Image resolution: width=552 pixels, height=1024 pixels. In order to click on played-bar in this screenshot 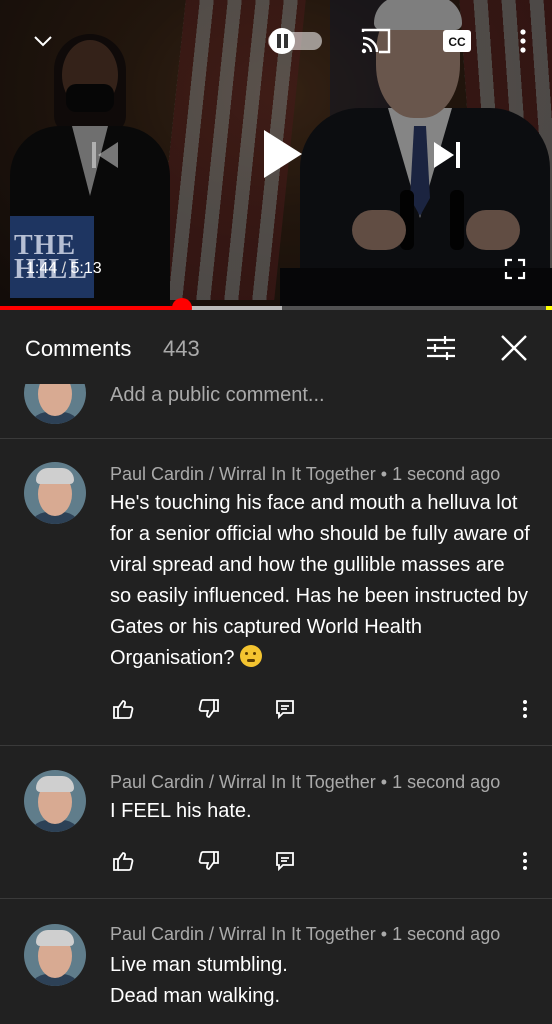, I will do `click(91, 308)`.